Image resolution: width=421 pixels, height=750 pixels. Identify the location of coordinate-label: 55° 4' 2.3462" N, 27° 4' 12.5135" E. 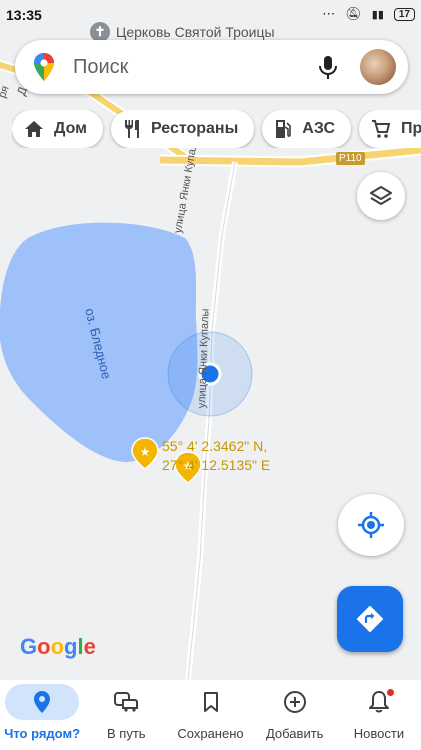
(216, 456).